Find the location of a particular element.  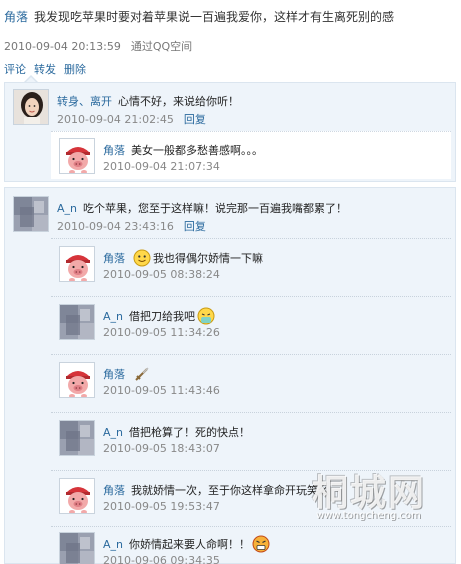

reply-text: 我就娇情一次，至于你这样拿命开玩笑么 is located at coordinates (230, 490).